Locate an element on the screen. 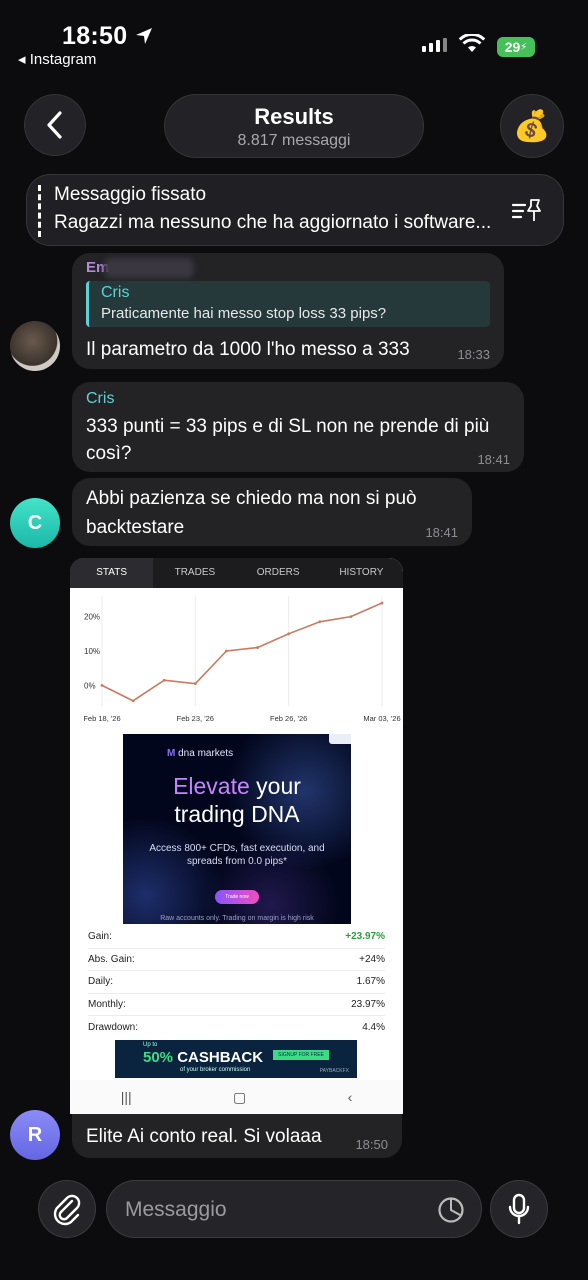 The width and height of the screenshot is (588, 1280). pinned-title: Messaggio fissato is located at coordinates (130, 194).